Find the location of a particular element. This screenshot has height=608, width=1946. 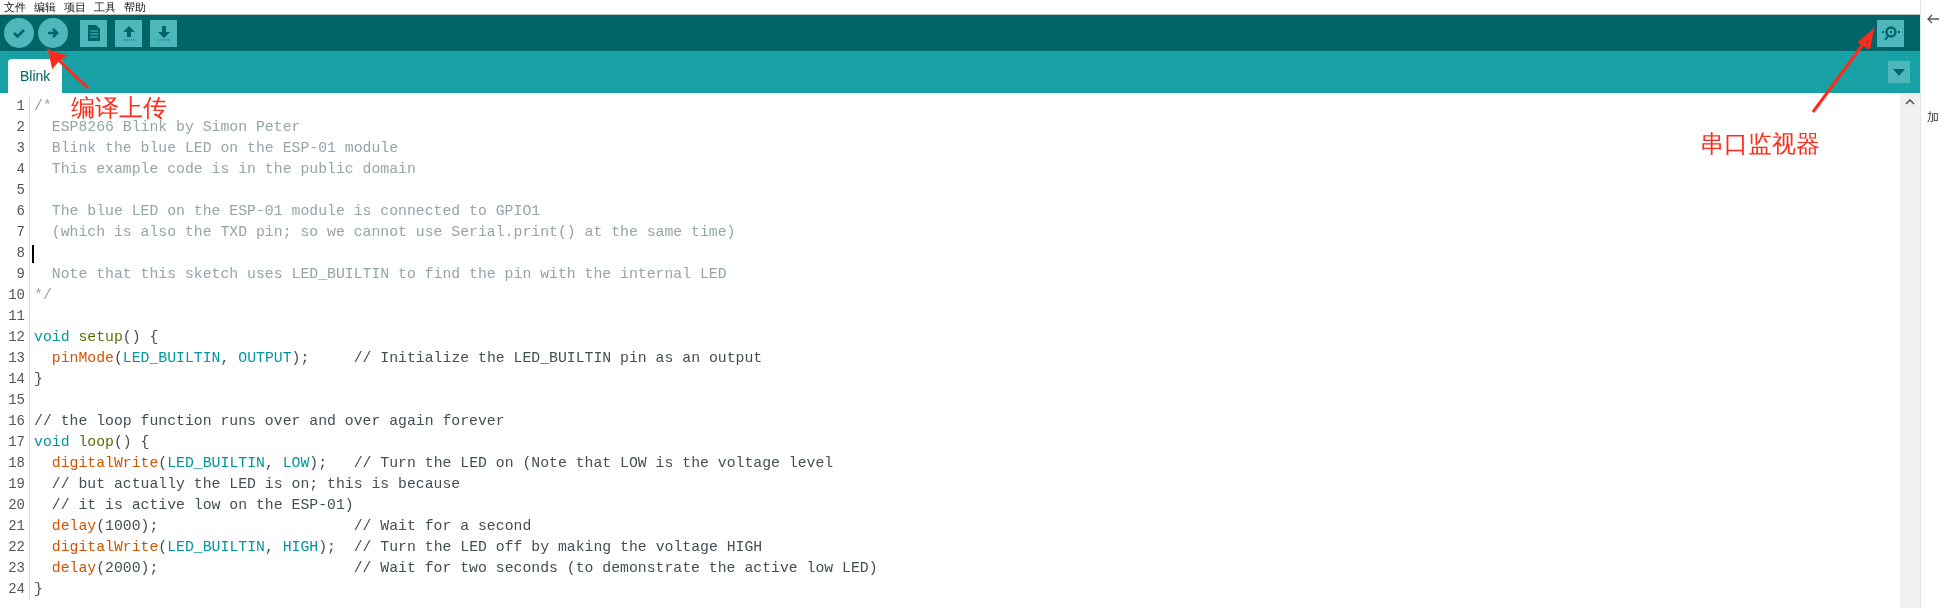

document-icon is located at coordinates (93, 33).